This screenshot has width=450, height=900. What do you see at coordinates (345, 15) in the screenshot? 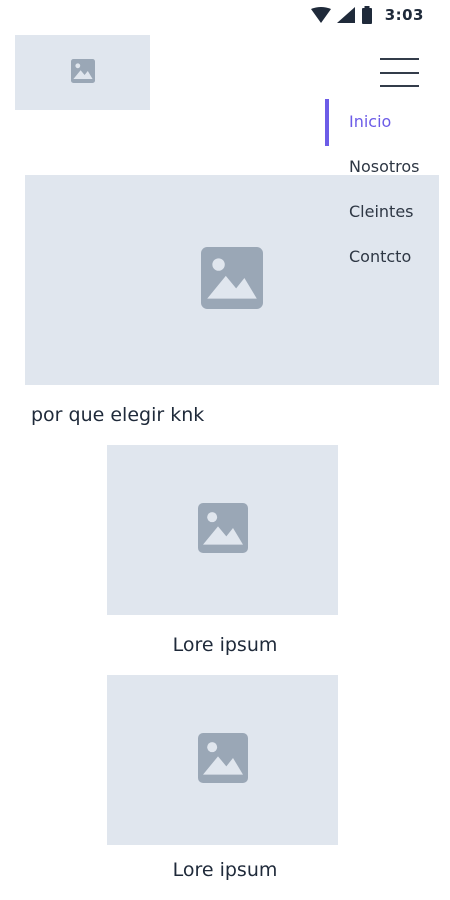
I see `signal-icon` at bounding box center [345, 15].